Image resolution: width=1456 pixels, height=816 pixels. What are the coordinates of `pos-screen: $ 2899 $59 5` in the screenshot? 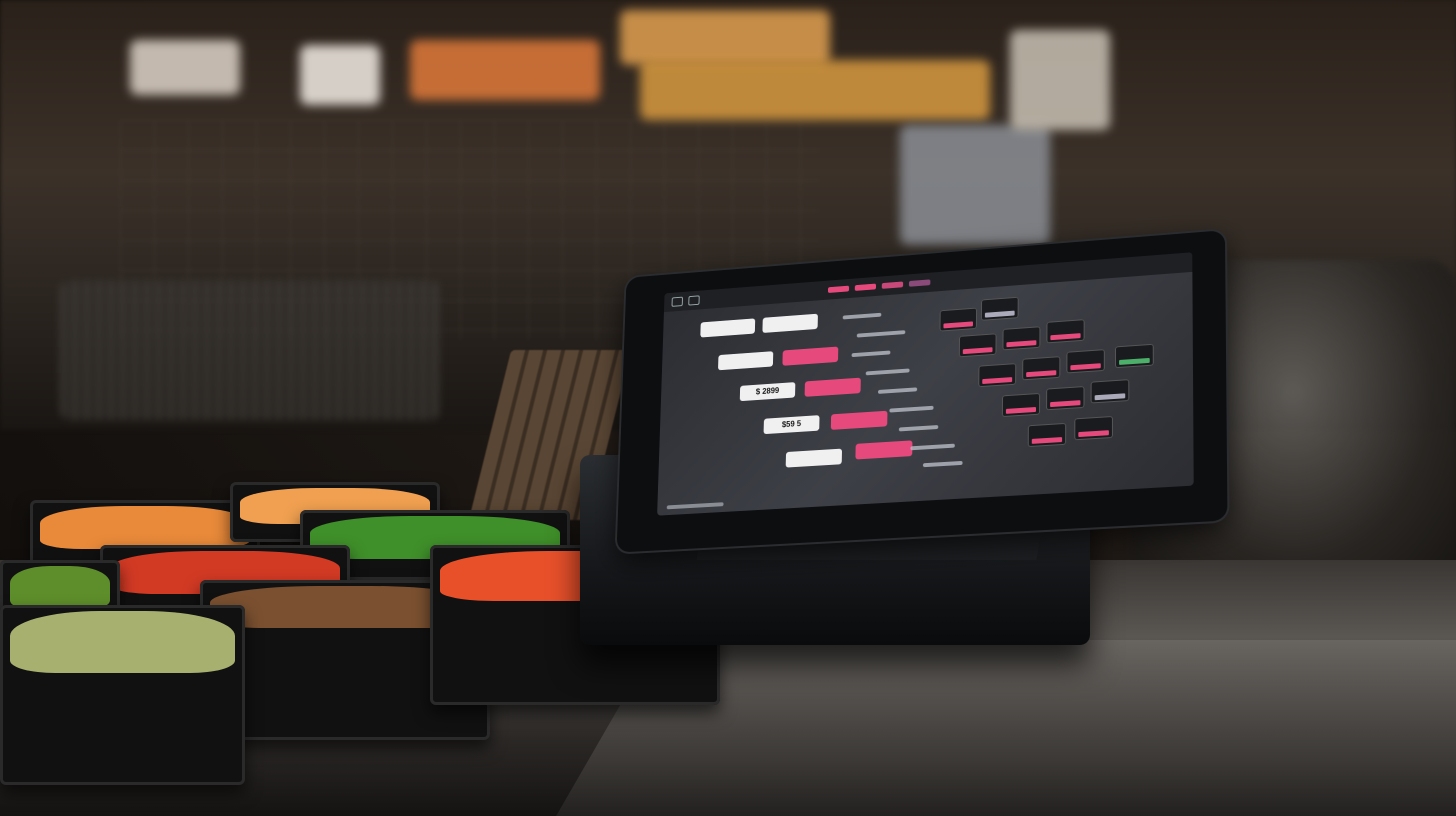 It's located at (925, 384).